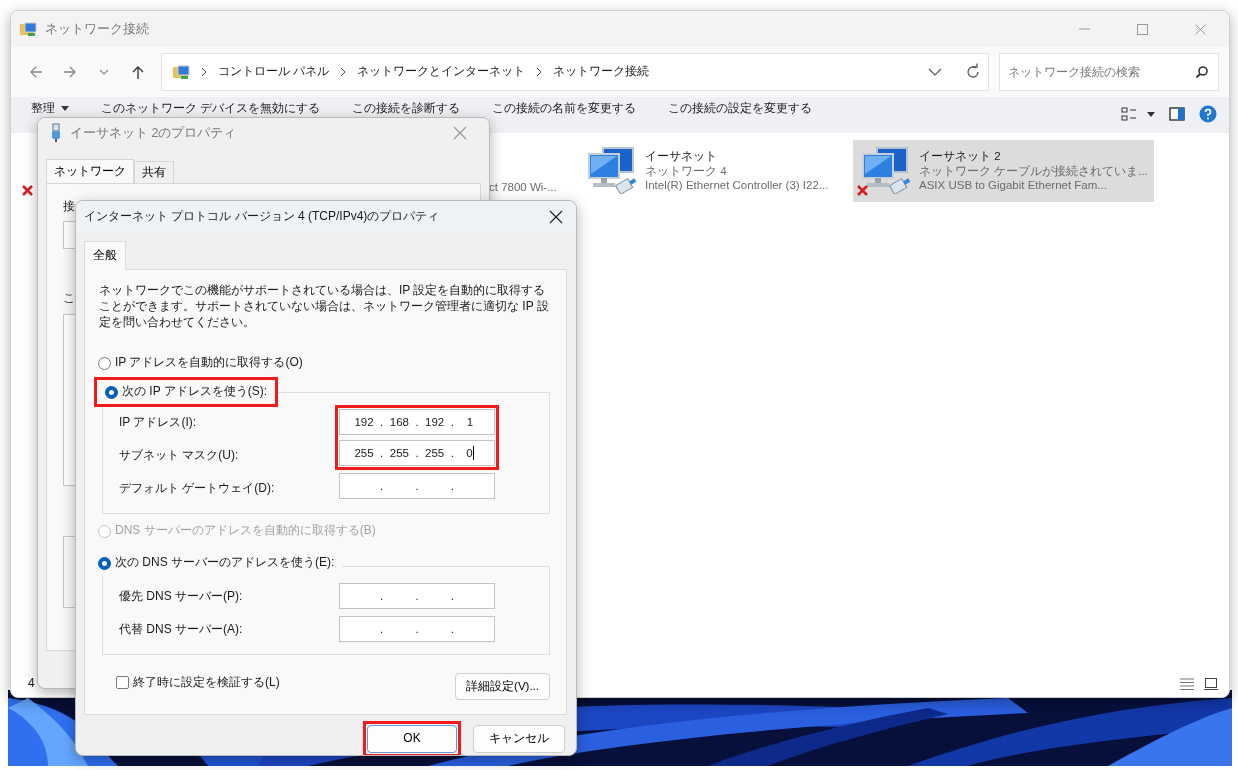 The height and width of the screenshot is (770, 1238). Describe the element at coordinates (740, 108) in the screenshot. I see `command-button: この接続の設定を変更する` at that location.